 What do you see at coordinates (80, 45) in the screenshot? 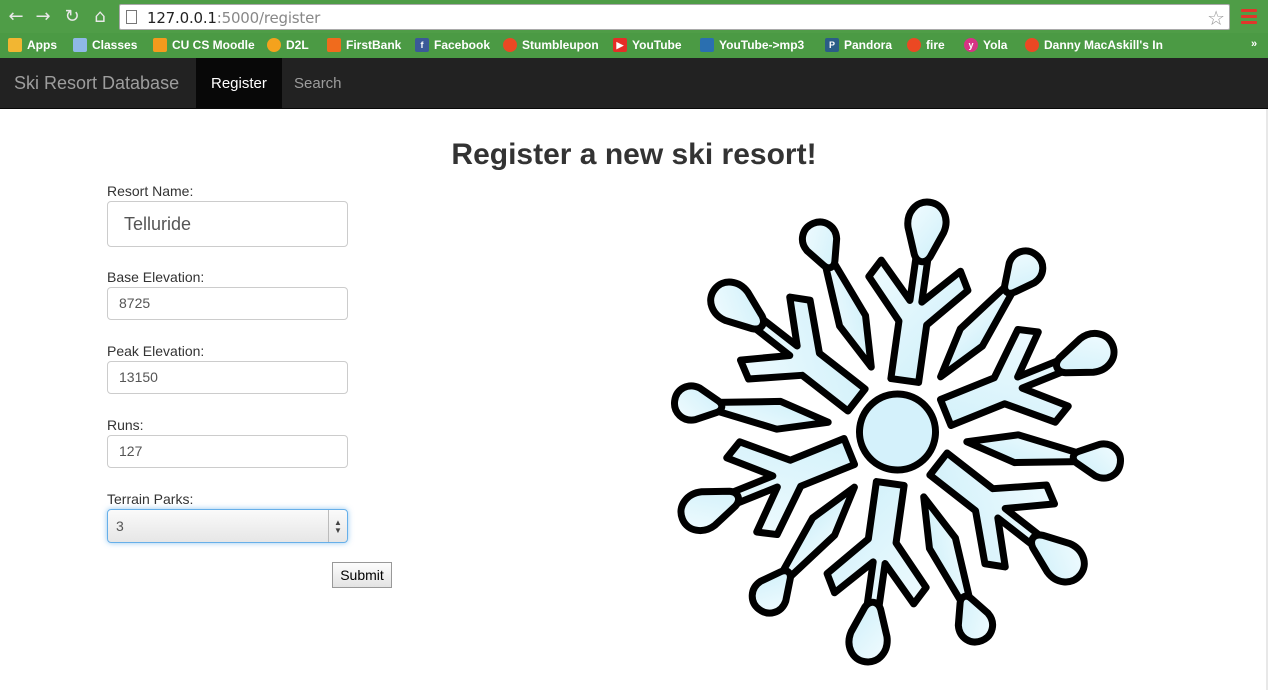
I see `folder-icon` at bounding box center [80, 45].